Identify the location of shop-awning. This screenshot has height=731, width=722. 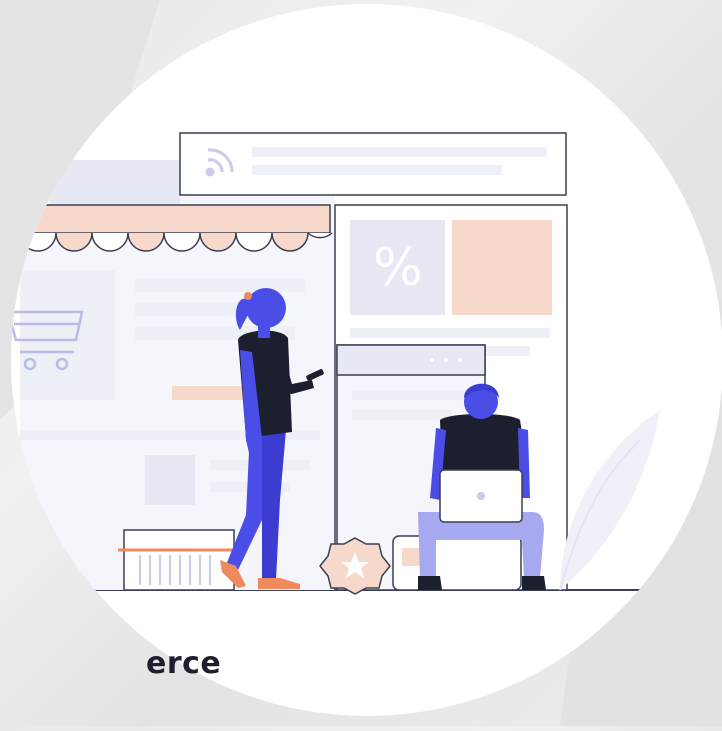
(176, 242).